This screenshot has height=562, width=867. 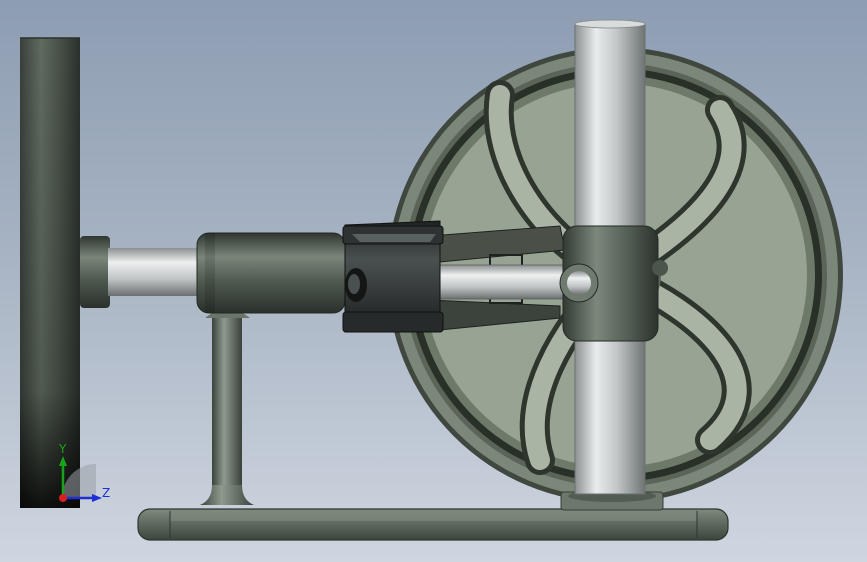 I want to click on column-collar, so click(x=613, y=283).